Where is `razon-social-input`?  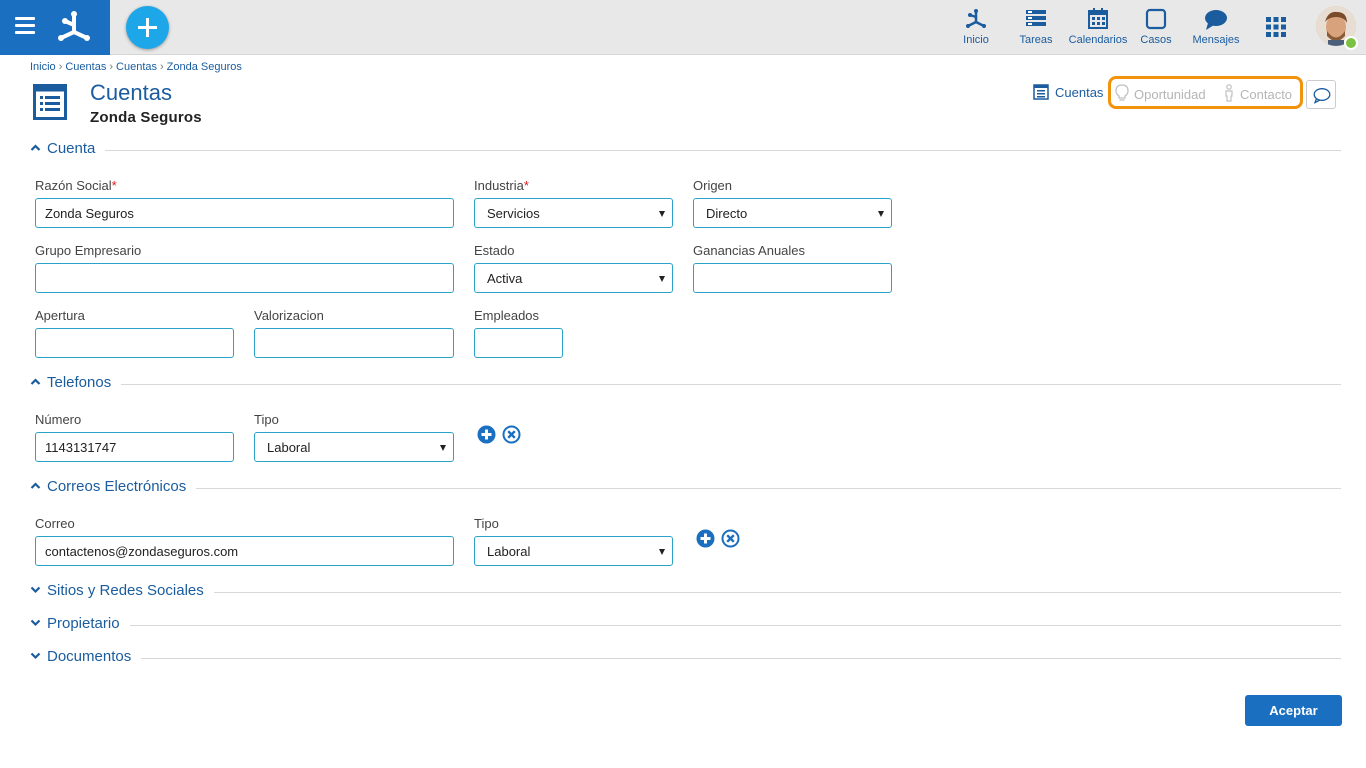 razon-social-input is located at coordinates (244, 213).